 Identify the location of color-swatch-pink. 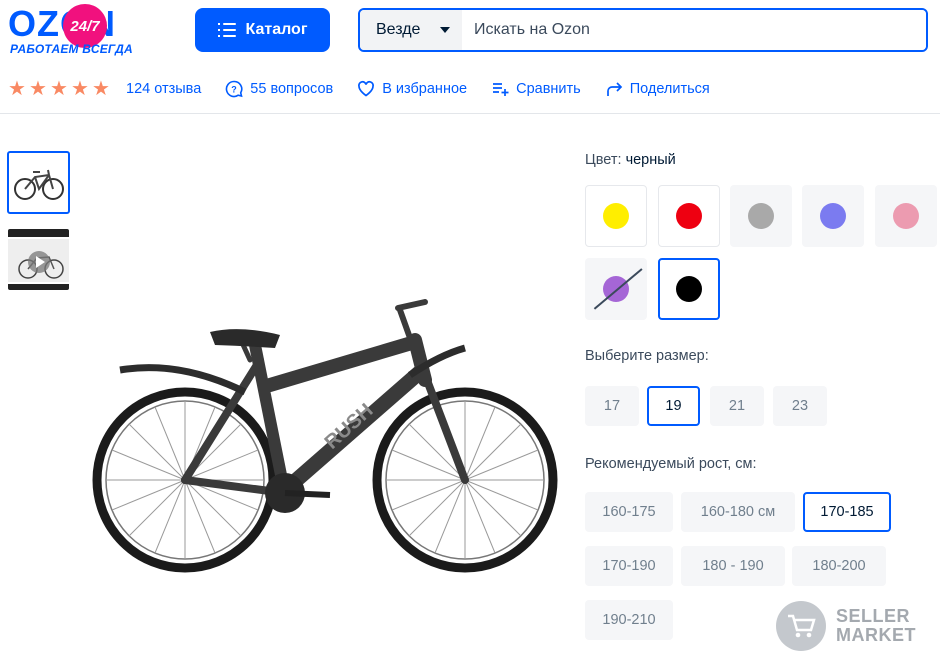
(906, 216).